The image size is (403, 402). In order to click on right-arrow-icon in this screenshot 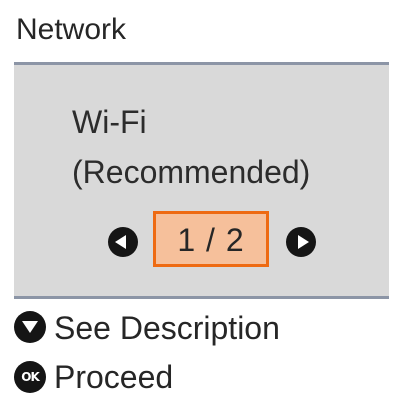, I will do `click(301, 242)`.